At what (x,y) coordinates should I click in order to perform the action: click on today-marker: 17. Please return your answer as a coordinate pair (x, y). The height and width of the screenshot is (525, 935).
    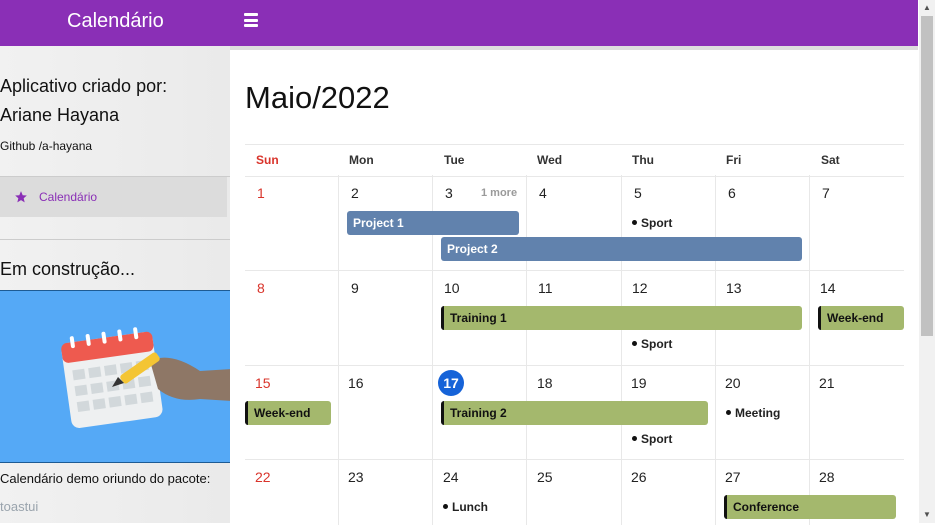
    Looking at the image, I should click on (451, 383).